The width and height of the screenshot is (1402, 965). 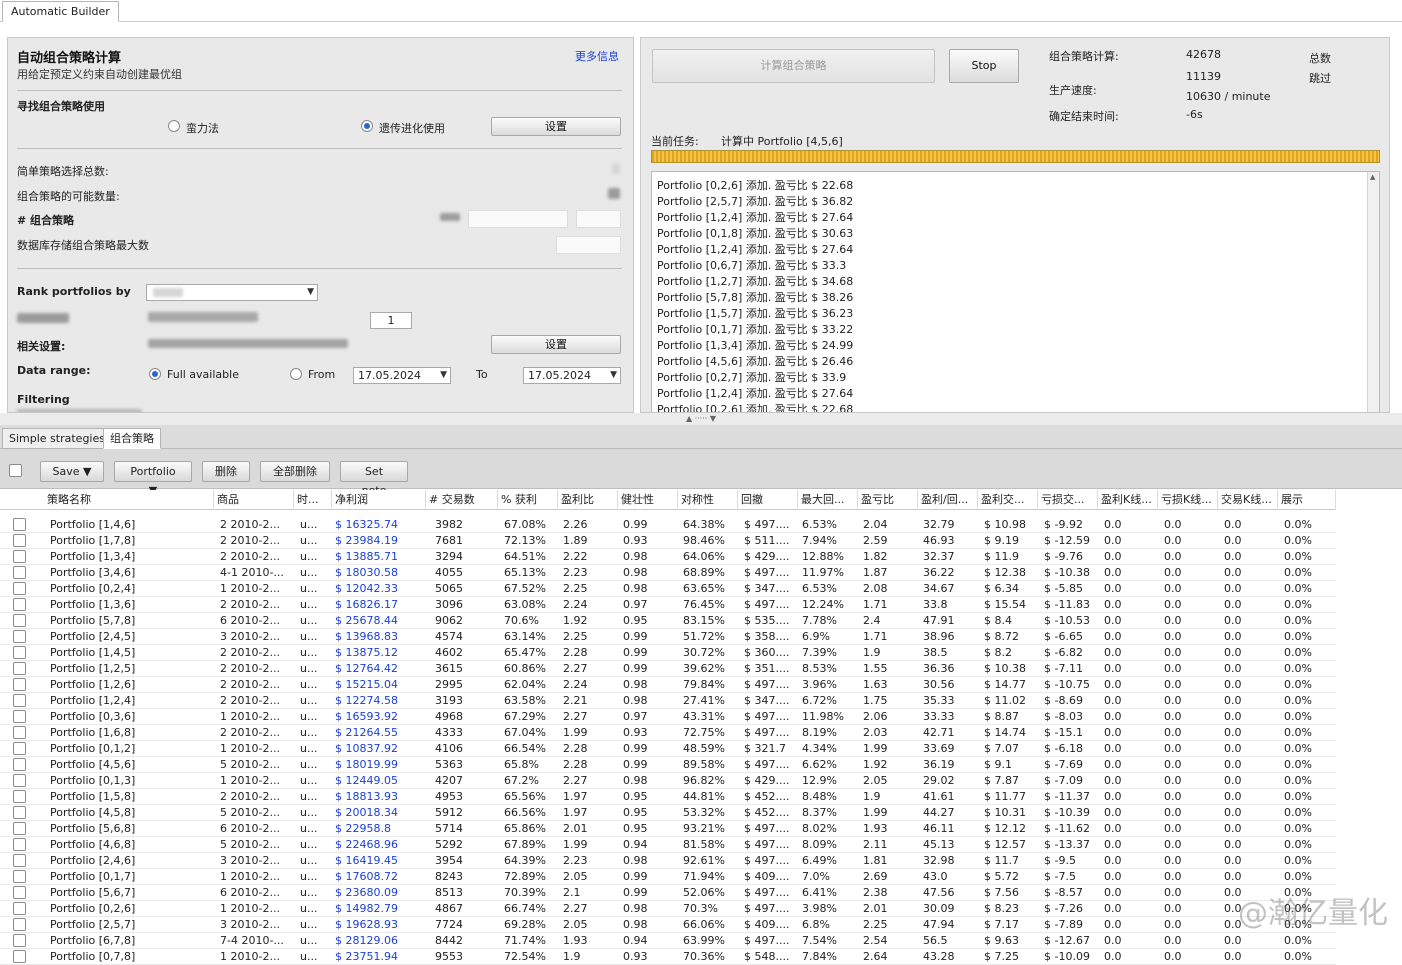 I want to click on column-header: 商品, so click(x=254, y=500).